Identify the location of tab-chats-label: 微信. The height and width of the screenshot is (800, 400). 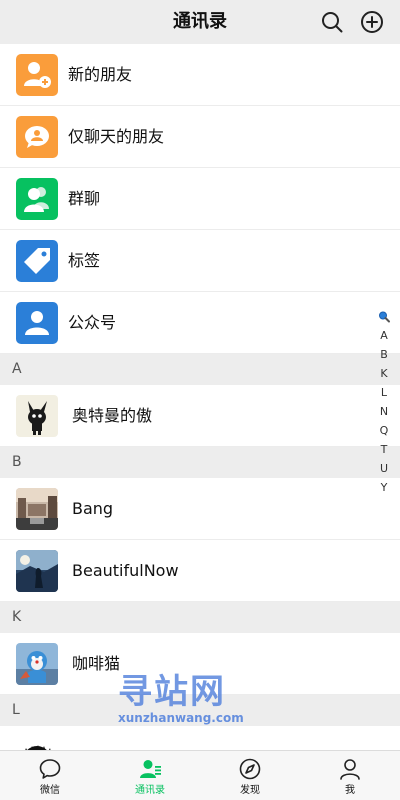
(50, 790).